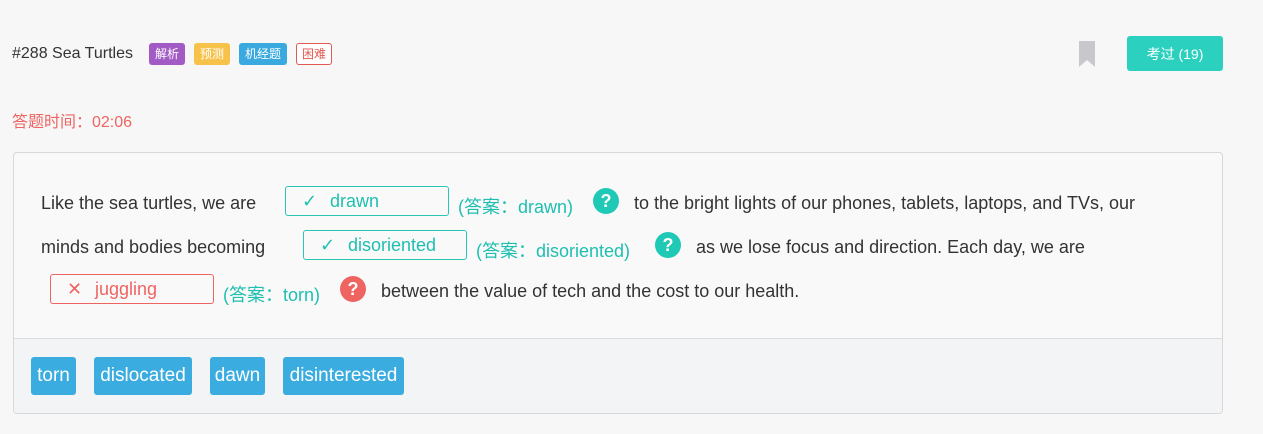  Describe the element at coordinates (516, 207) in the screenshot. I see `blank-1-answer: (答案：drawn)` at that location.